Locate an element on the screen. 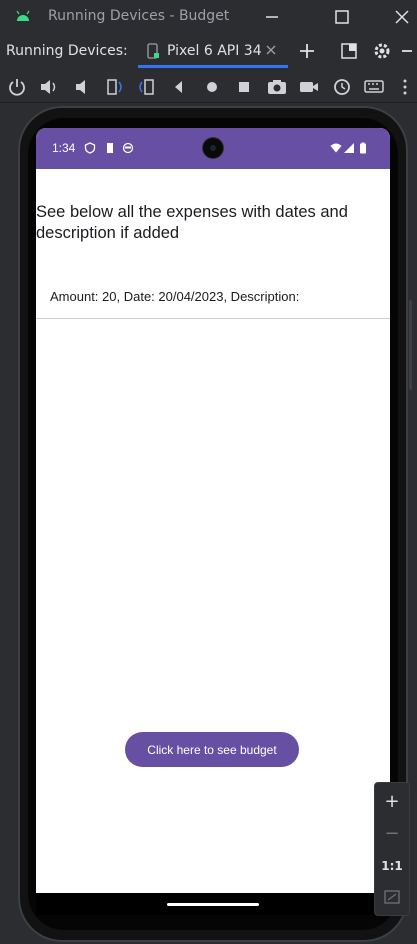 The width and height of the screenshot is (417, 944). rotate-left-icon is located at coordinates (114, 87).